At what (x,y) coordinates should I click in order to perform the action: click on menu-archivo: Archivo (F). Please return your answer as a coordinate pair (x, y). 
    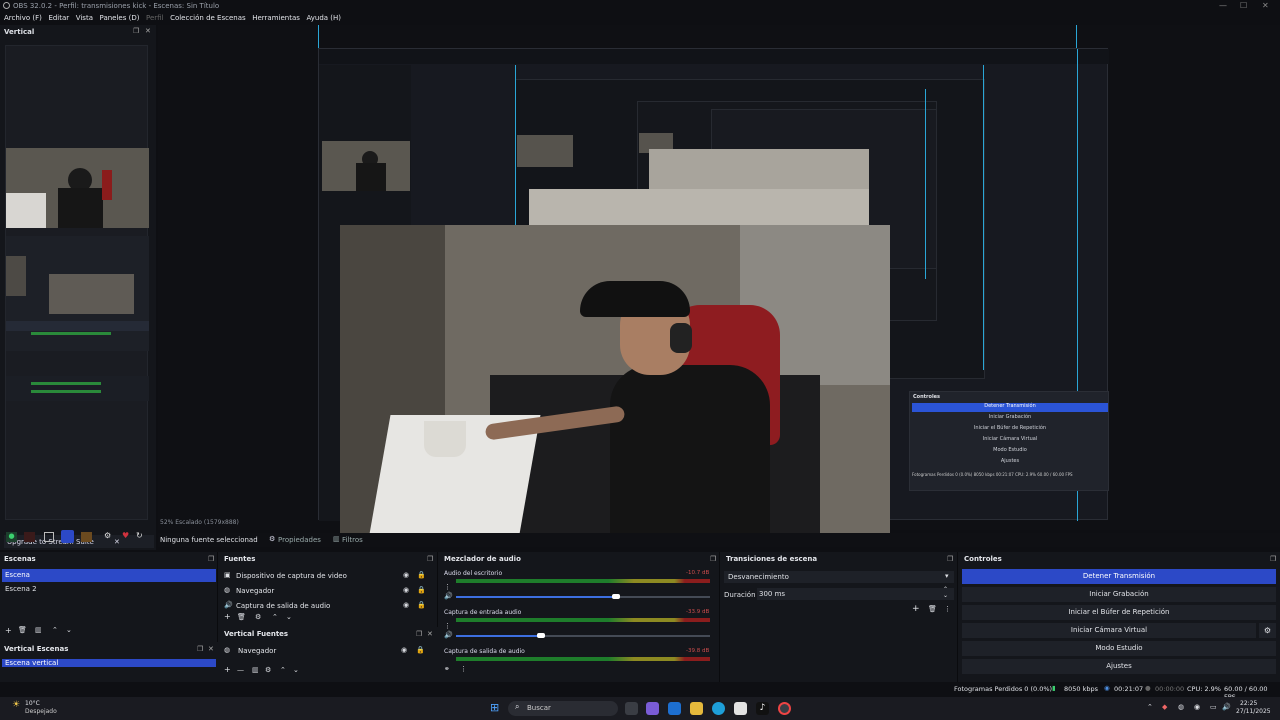
    Looking at the image, I should click on (23, 18).